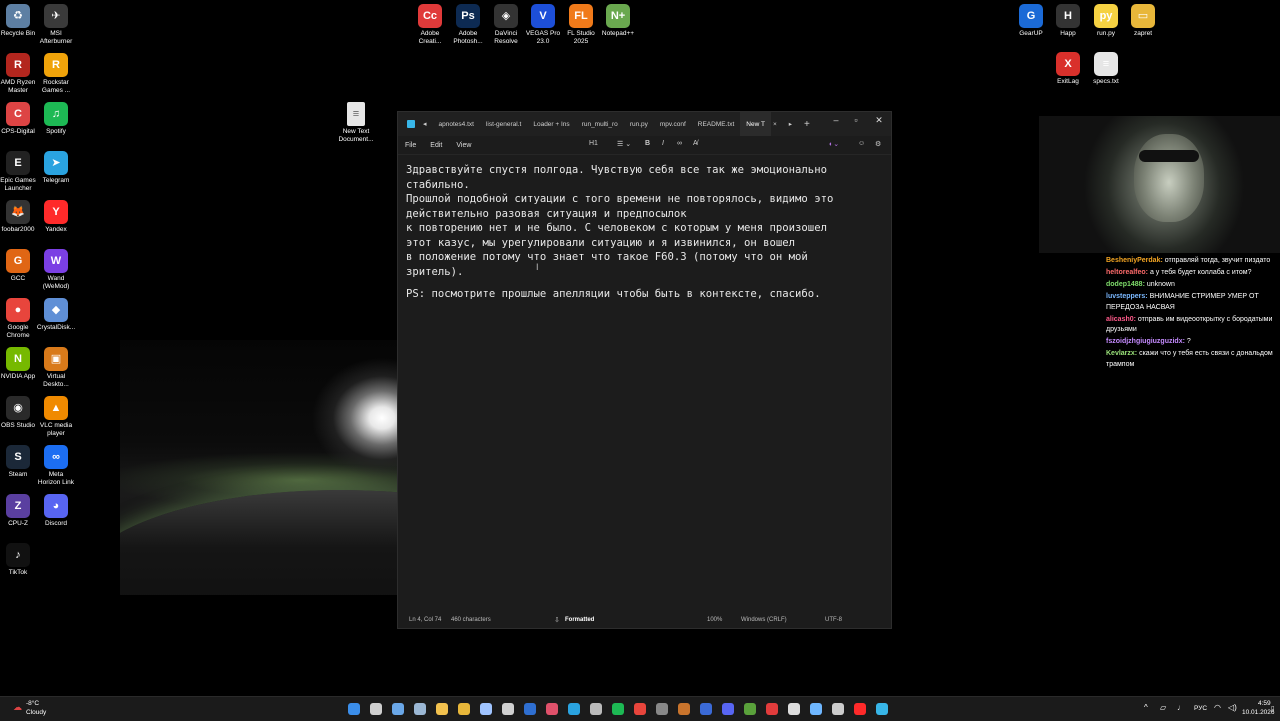  I want to click on desktop-icon-folder: ▭ zapret, so click(1143, 21).